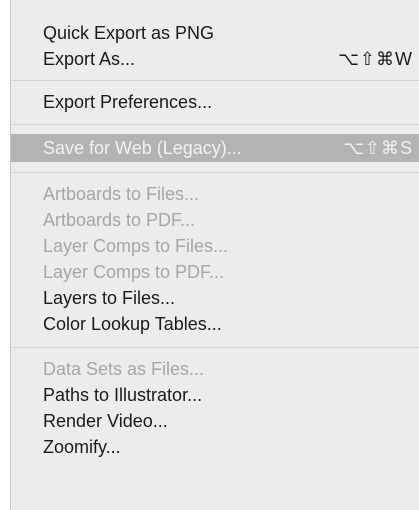 The height and width of the screenshot is (510, 419). What do you see at coordinates (129, 33) in the screenshot?
I see `menu-item-label: Quick Export as PNG` at bounding box center [129, 33].